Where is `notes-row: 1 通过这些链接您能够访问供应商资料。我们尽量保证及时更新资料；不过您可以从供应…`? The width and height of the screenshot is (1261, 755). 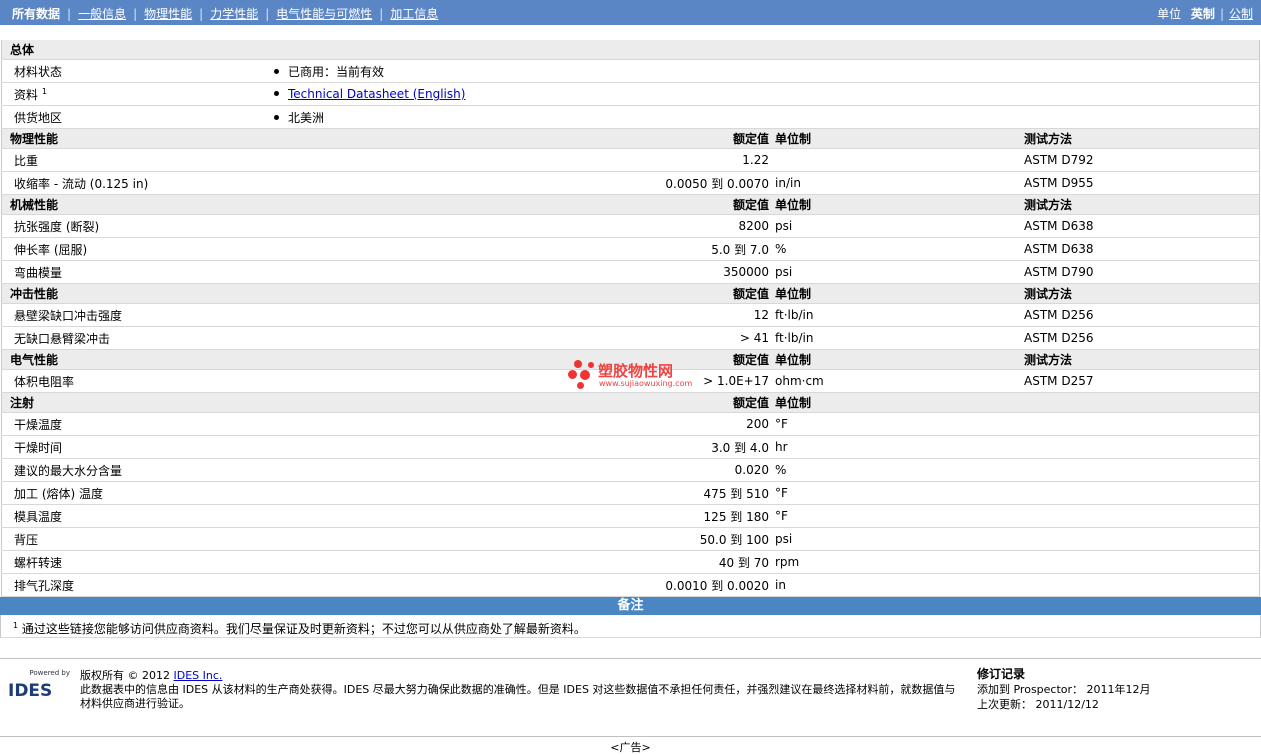
notes-row: 1 通过这些链接您能够访问供应商资料。我们尽量保证及时更新资料；不过您可以从供应… is located at coordinates (630, 626).